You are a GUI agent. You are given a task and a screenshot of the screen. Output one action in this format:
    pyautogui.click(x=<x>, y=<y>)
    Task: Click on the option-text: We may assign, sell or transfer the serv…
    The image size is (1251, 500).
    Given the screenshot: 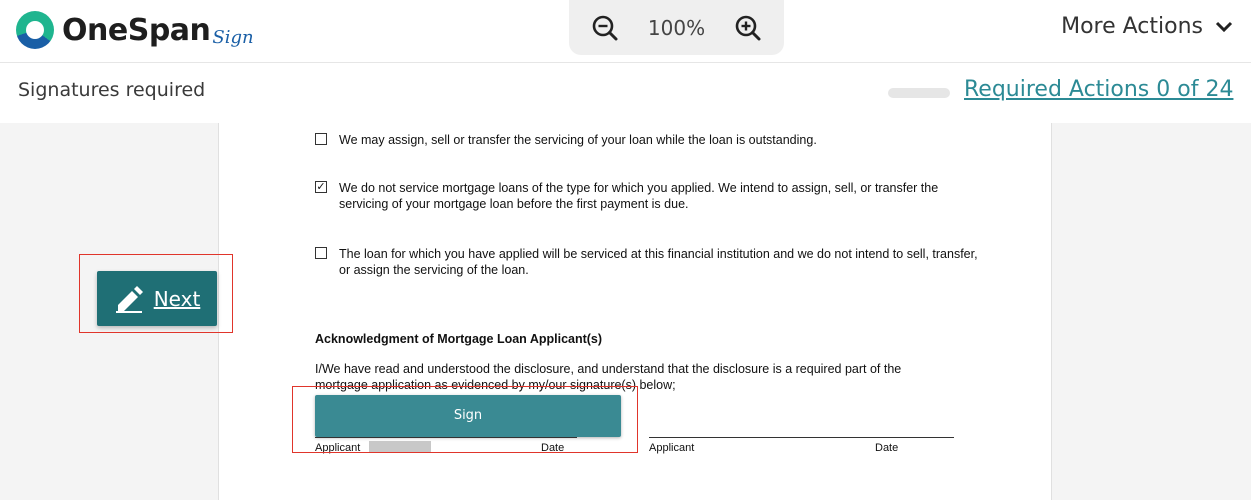 What is the action you would take?
    pyautogui.click(x=578, y=140)
    